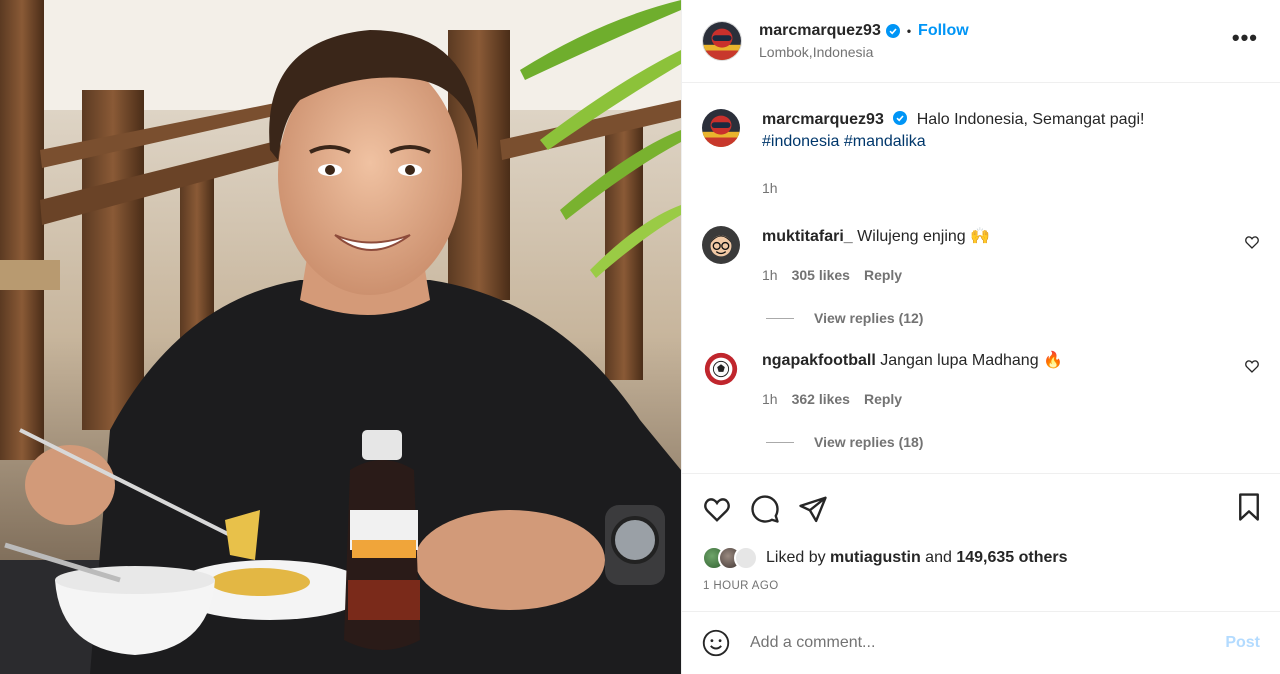  I want to click on bookmark-icon, so click(1249, 507).